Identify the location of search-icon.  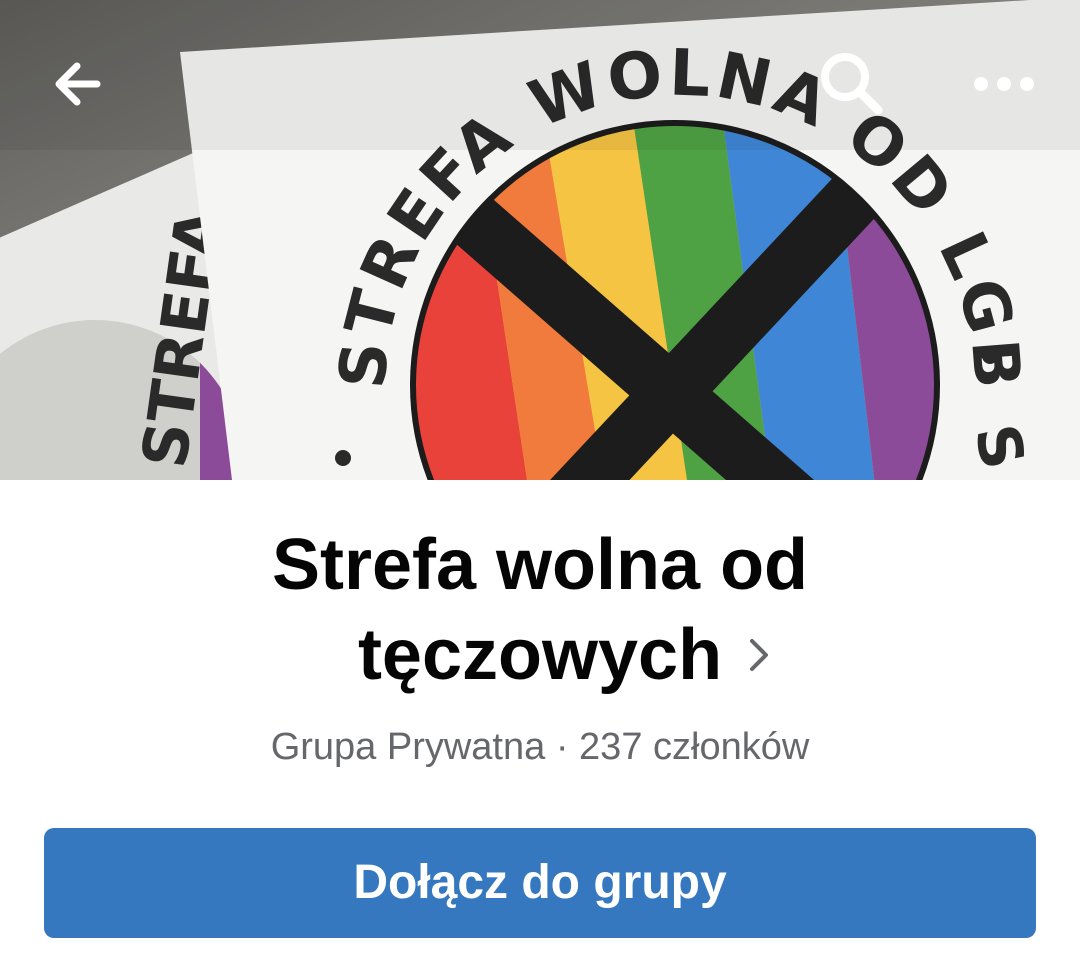
(852, 84).